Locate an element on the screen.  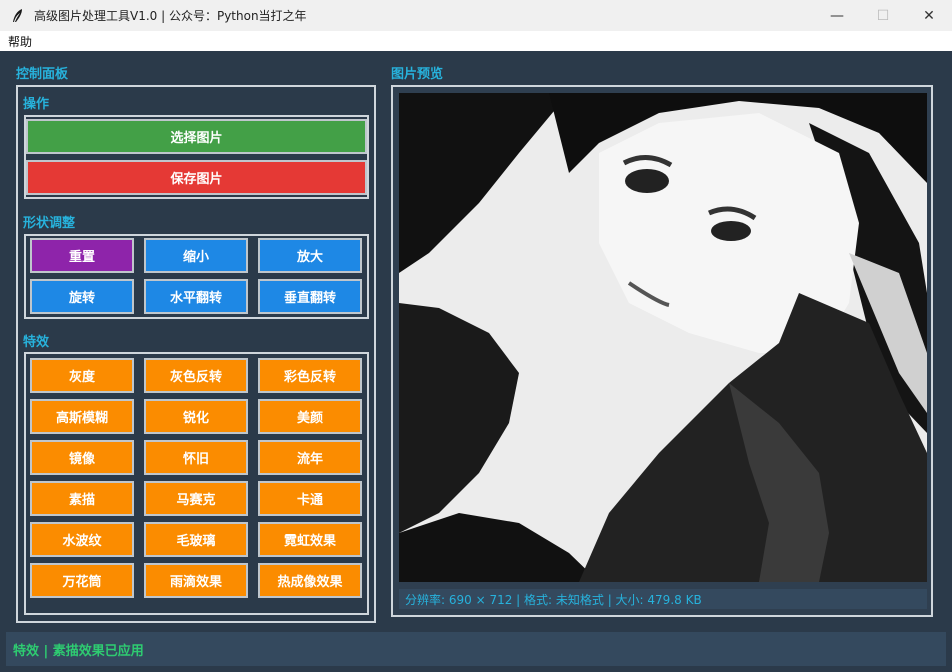
window-controls: — ☐ ✕ is located at coordinates (883, 15).